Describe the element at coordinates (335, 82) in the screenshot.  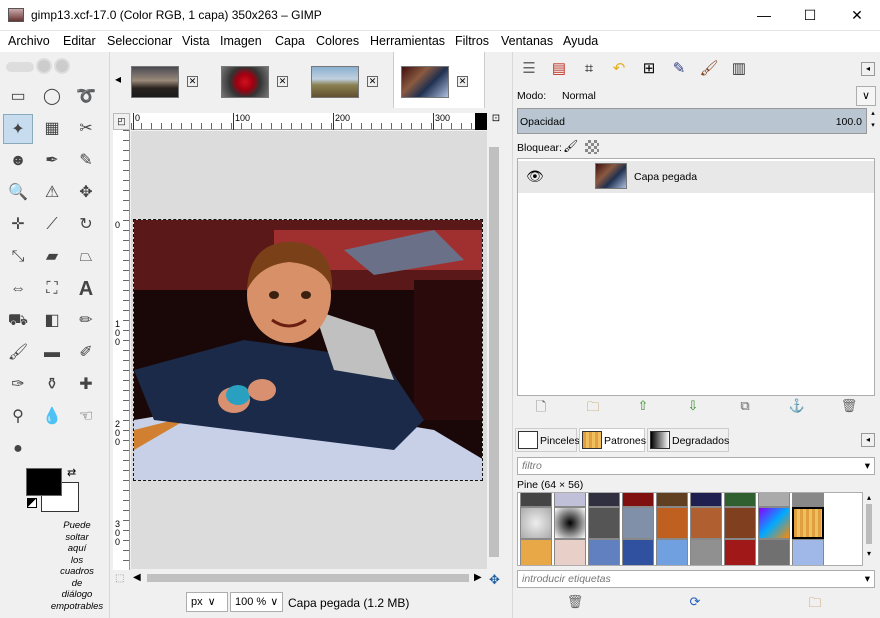
I see `image-tab-landscape` at that location.